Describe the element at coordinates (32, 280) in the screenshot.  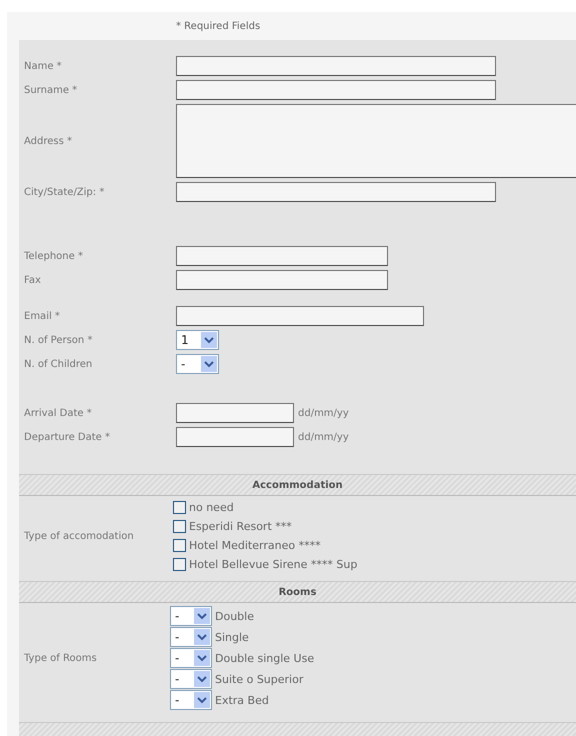
I see `field-label: Fax` at that location.